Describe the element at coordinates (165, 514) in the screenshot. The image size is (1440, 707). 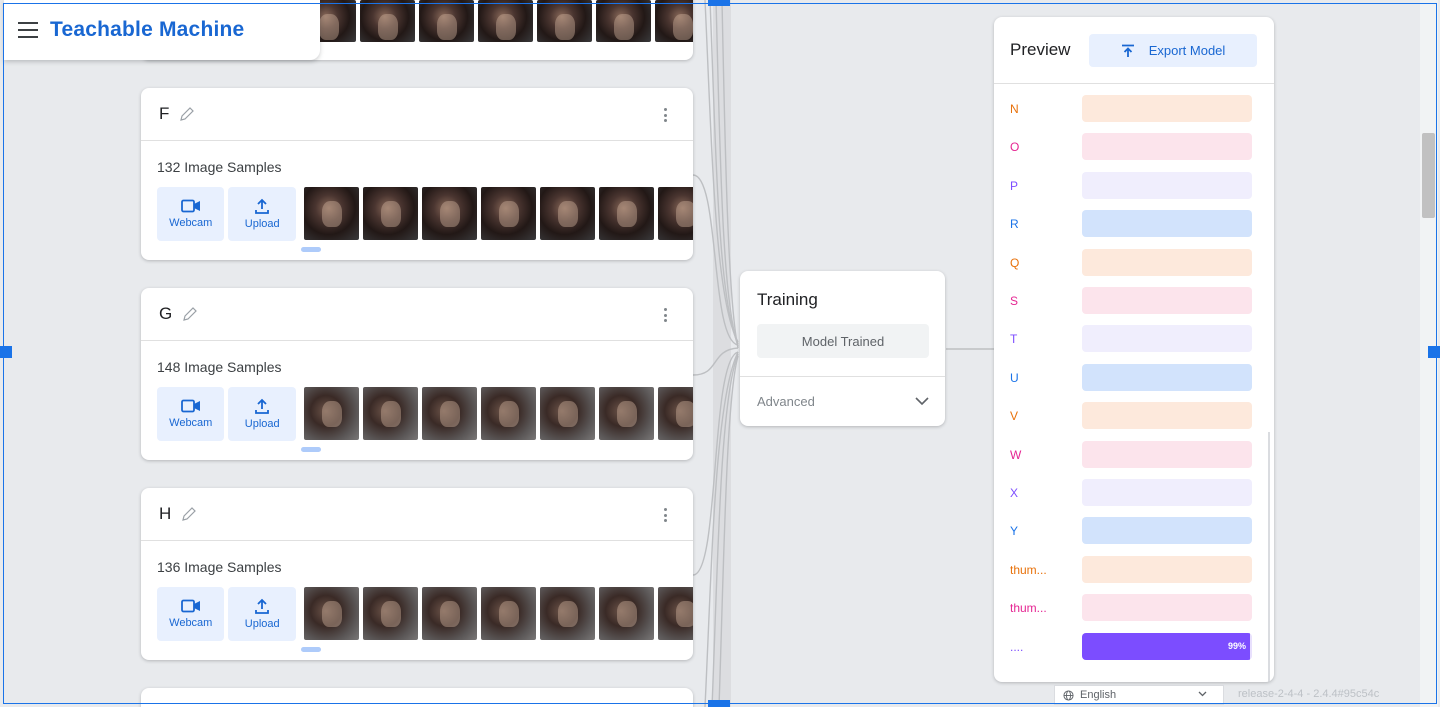
I see `class-name: H` at that location.